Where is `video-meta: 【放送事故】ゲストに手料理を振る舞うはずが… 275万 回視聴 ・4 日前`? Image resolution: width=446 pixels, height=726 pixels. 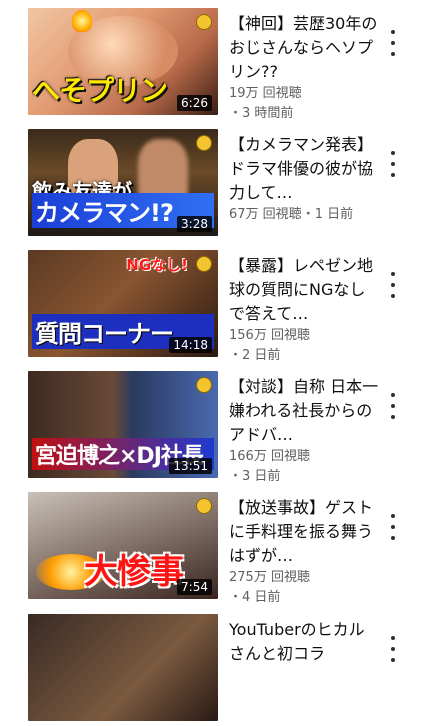 video-meta: 【放送事故】ゲストに手料理を振る舞うはずが… 275万 回視聴 ・4 日前 is located at coordinates (304, 552).